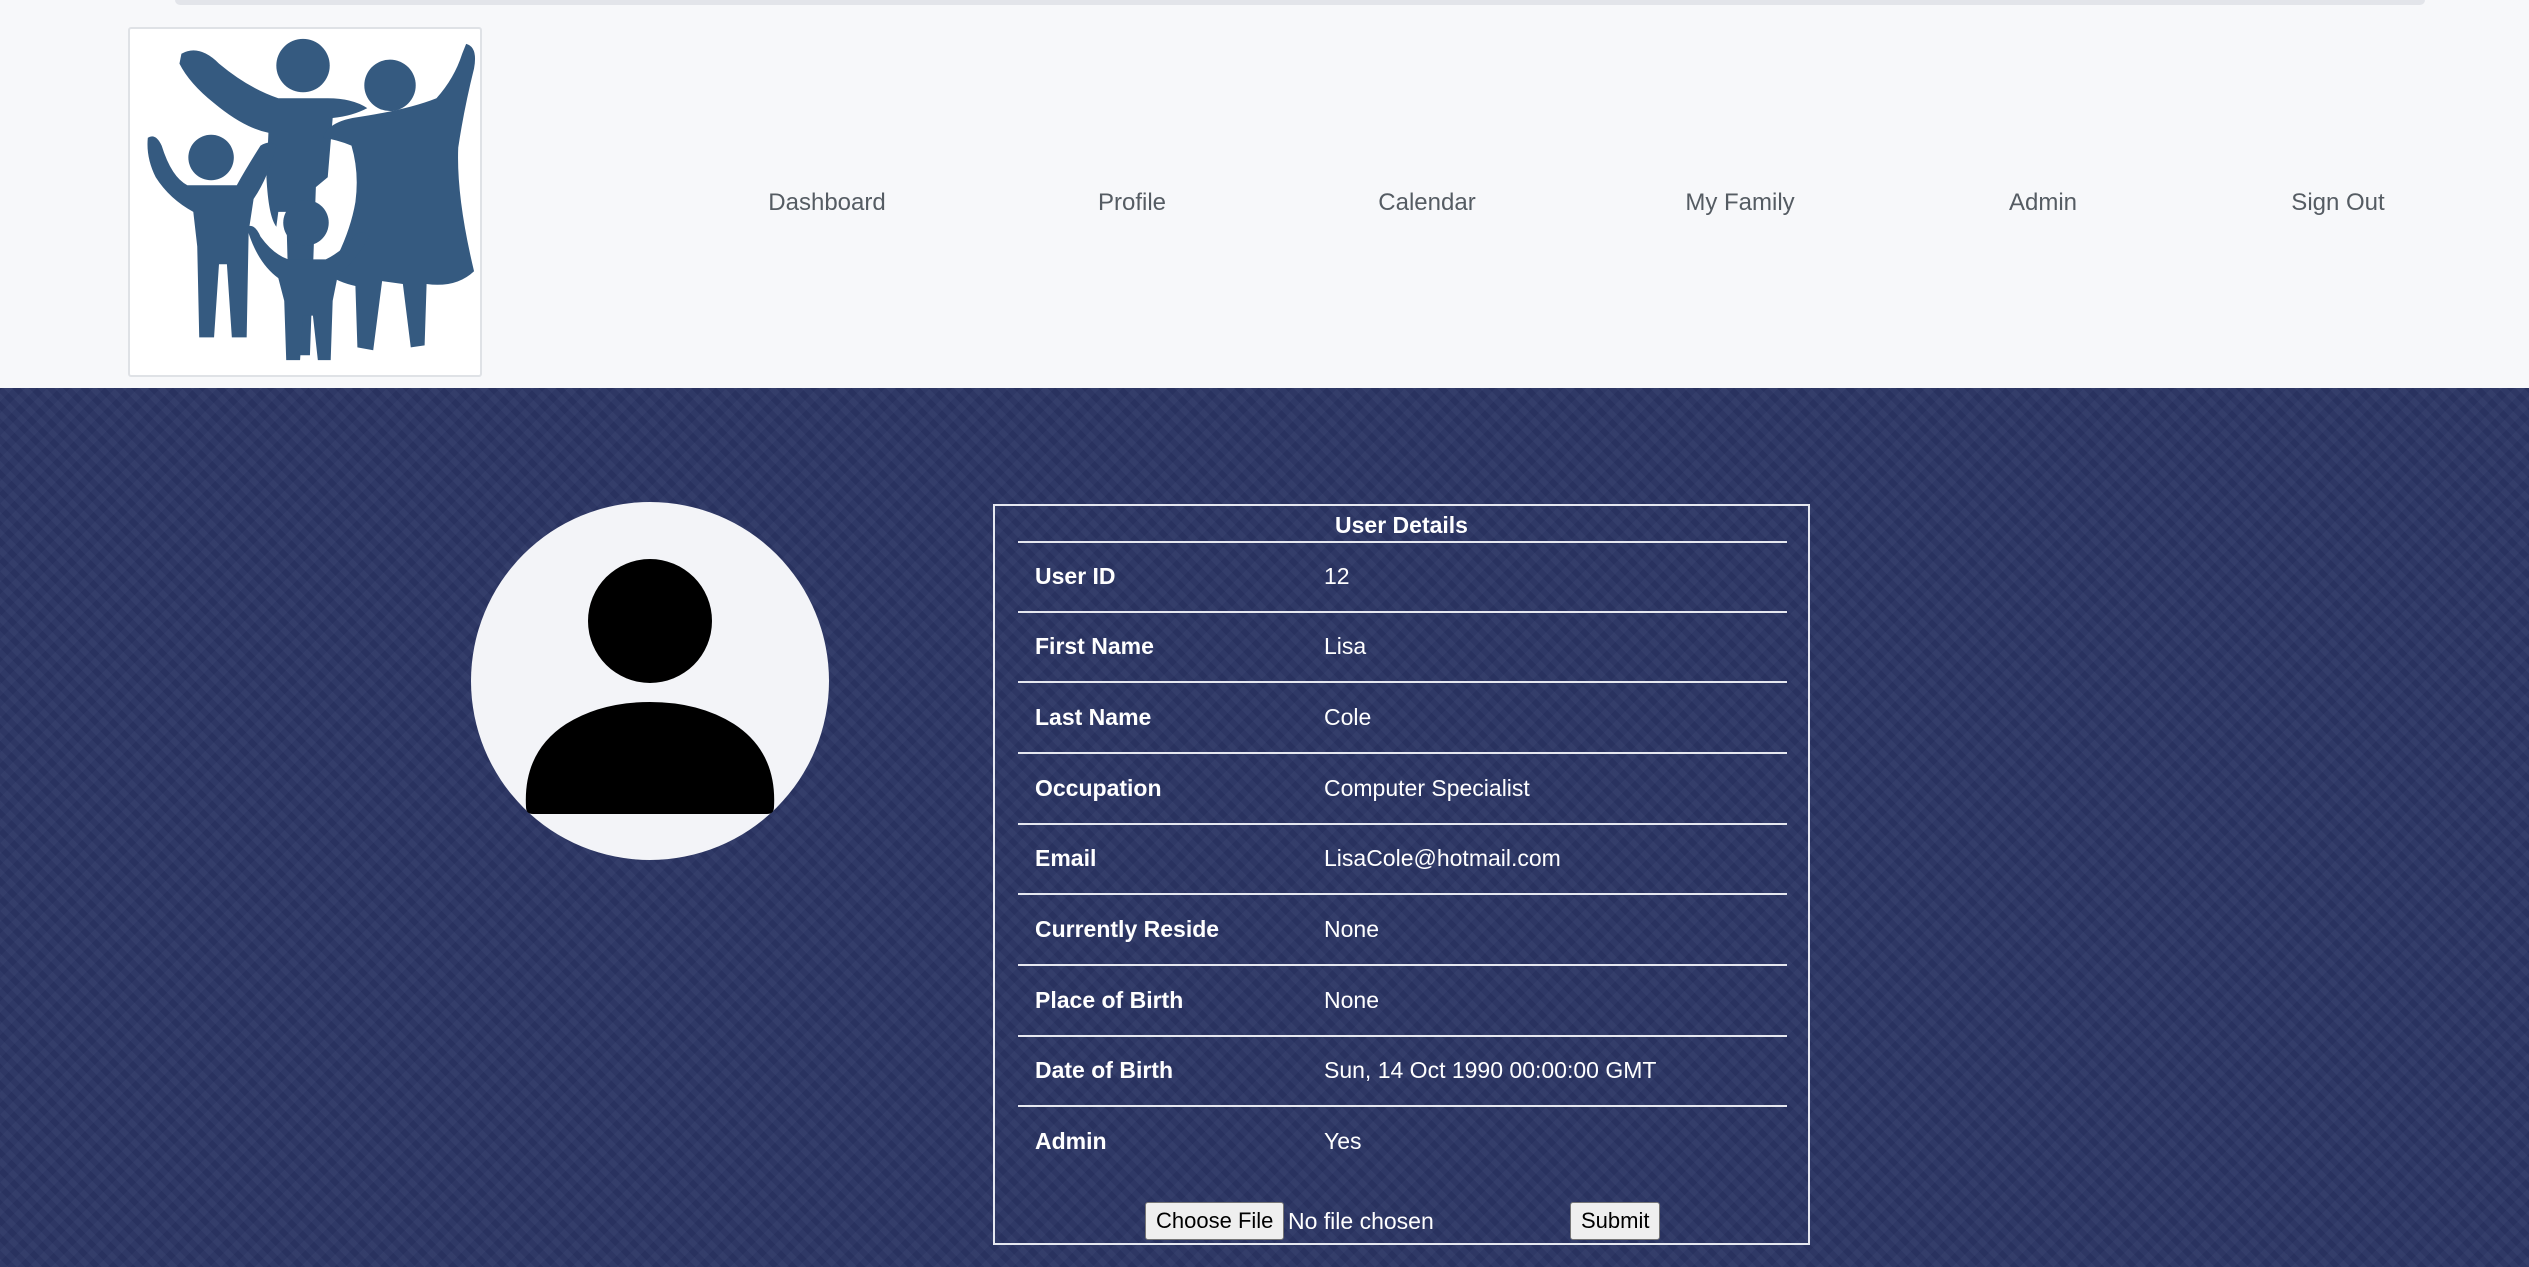  What do you see at coordinates (1109, 1000) in the screenshot?
I see `detail-label: Place of Birth` at bounding box center [1109, 1000].